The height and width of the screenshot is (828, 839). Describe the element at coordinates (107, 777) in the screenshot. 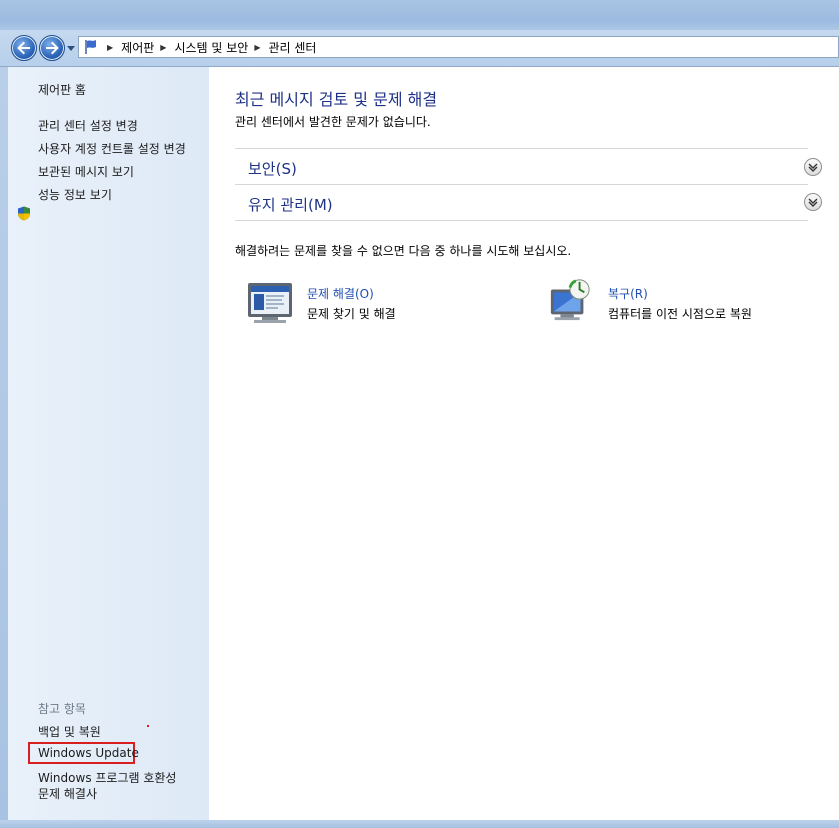

I see `program-compatibility-link-line1: Windows 프로그램 호환성` at that location.